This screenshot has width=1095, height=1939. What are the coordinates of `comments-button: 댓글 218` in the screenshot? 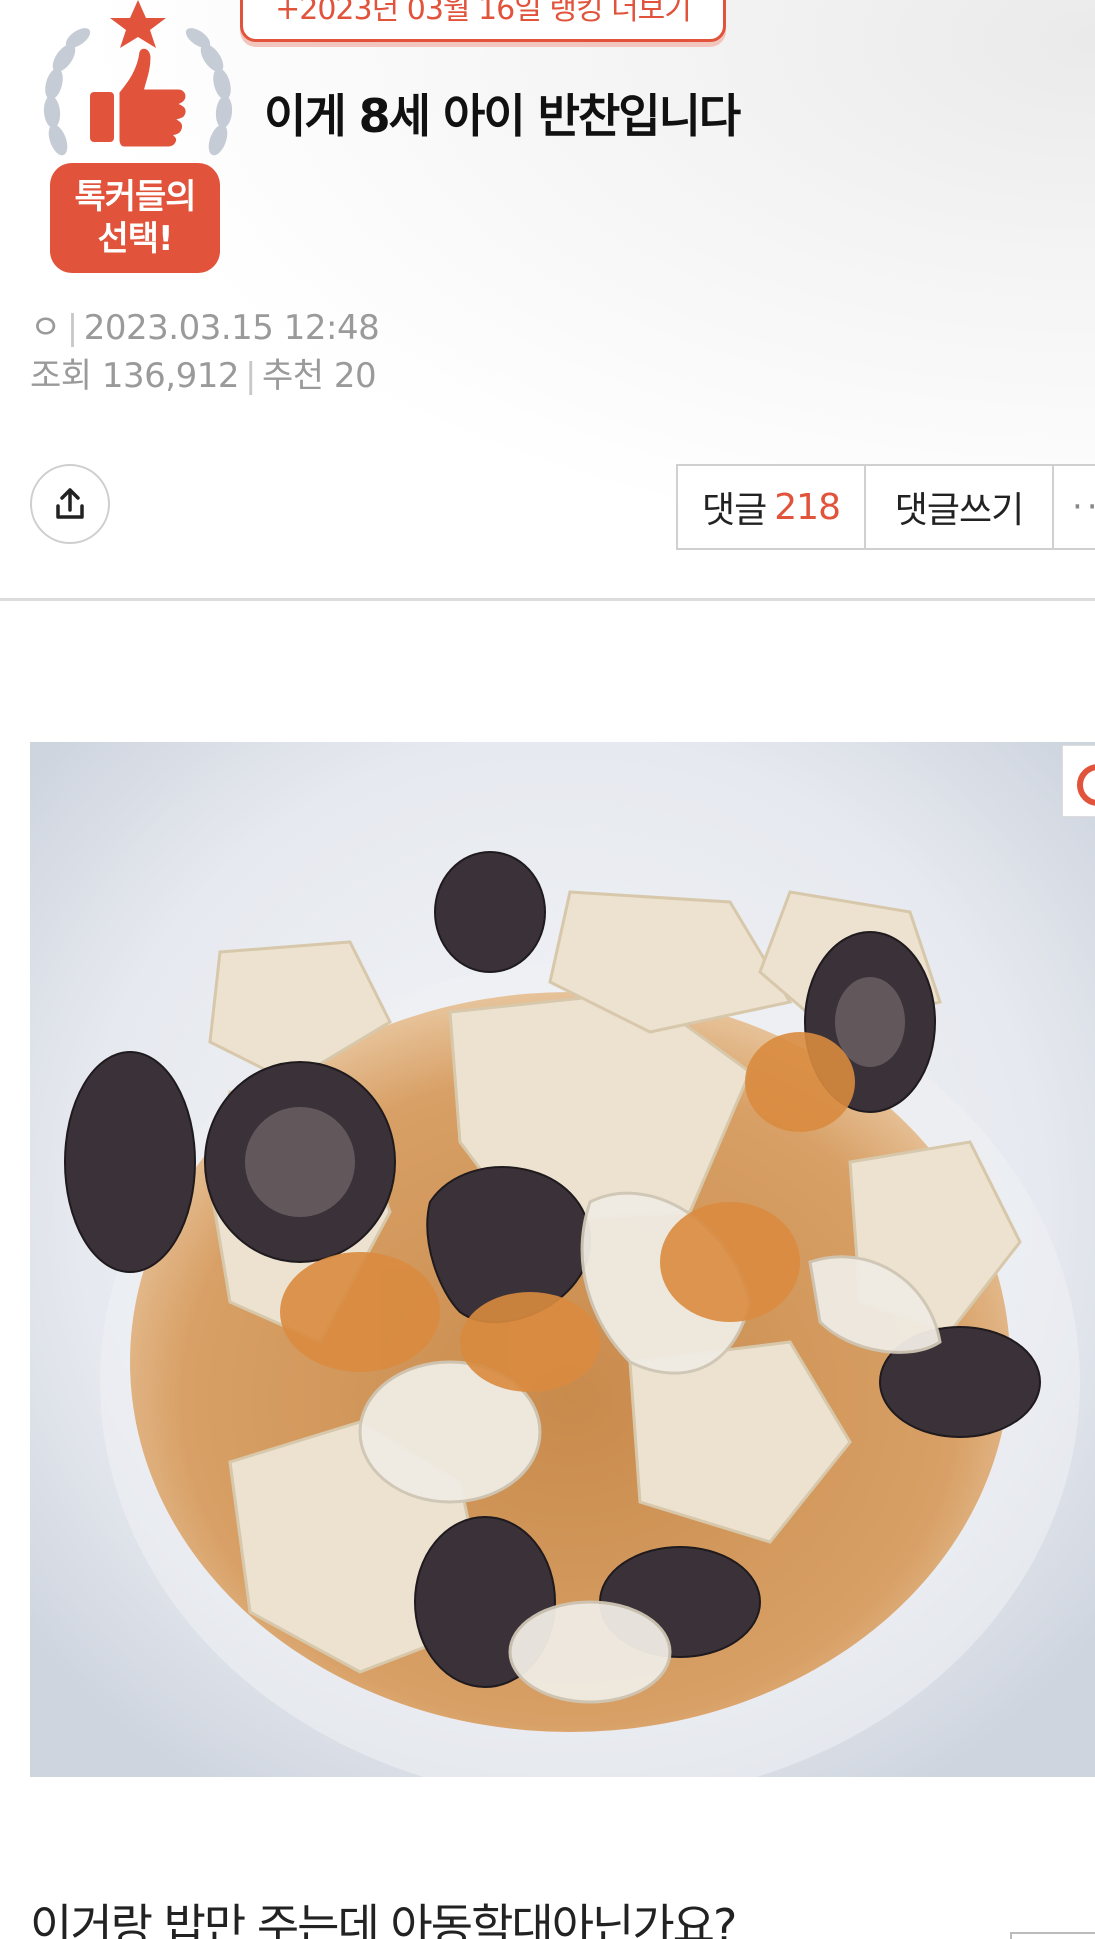 It's located at (771, 507).